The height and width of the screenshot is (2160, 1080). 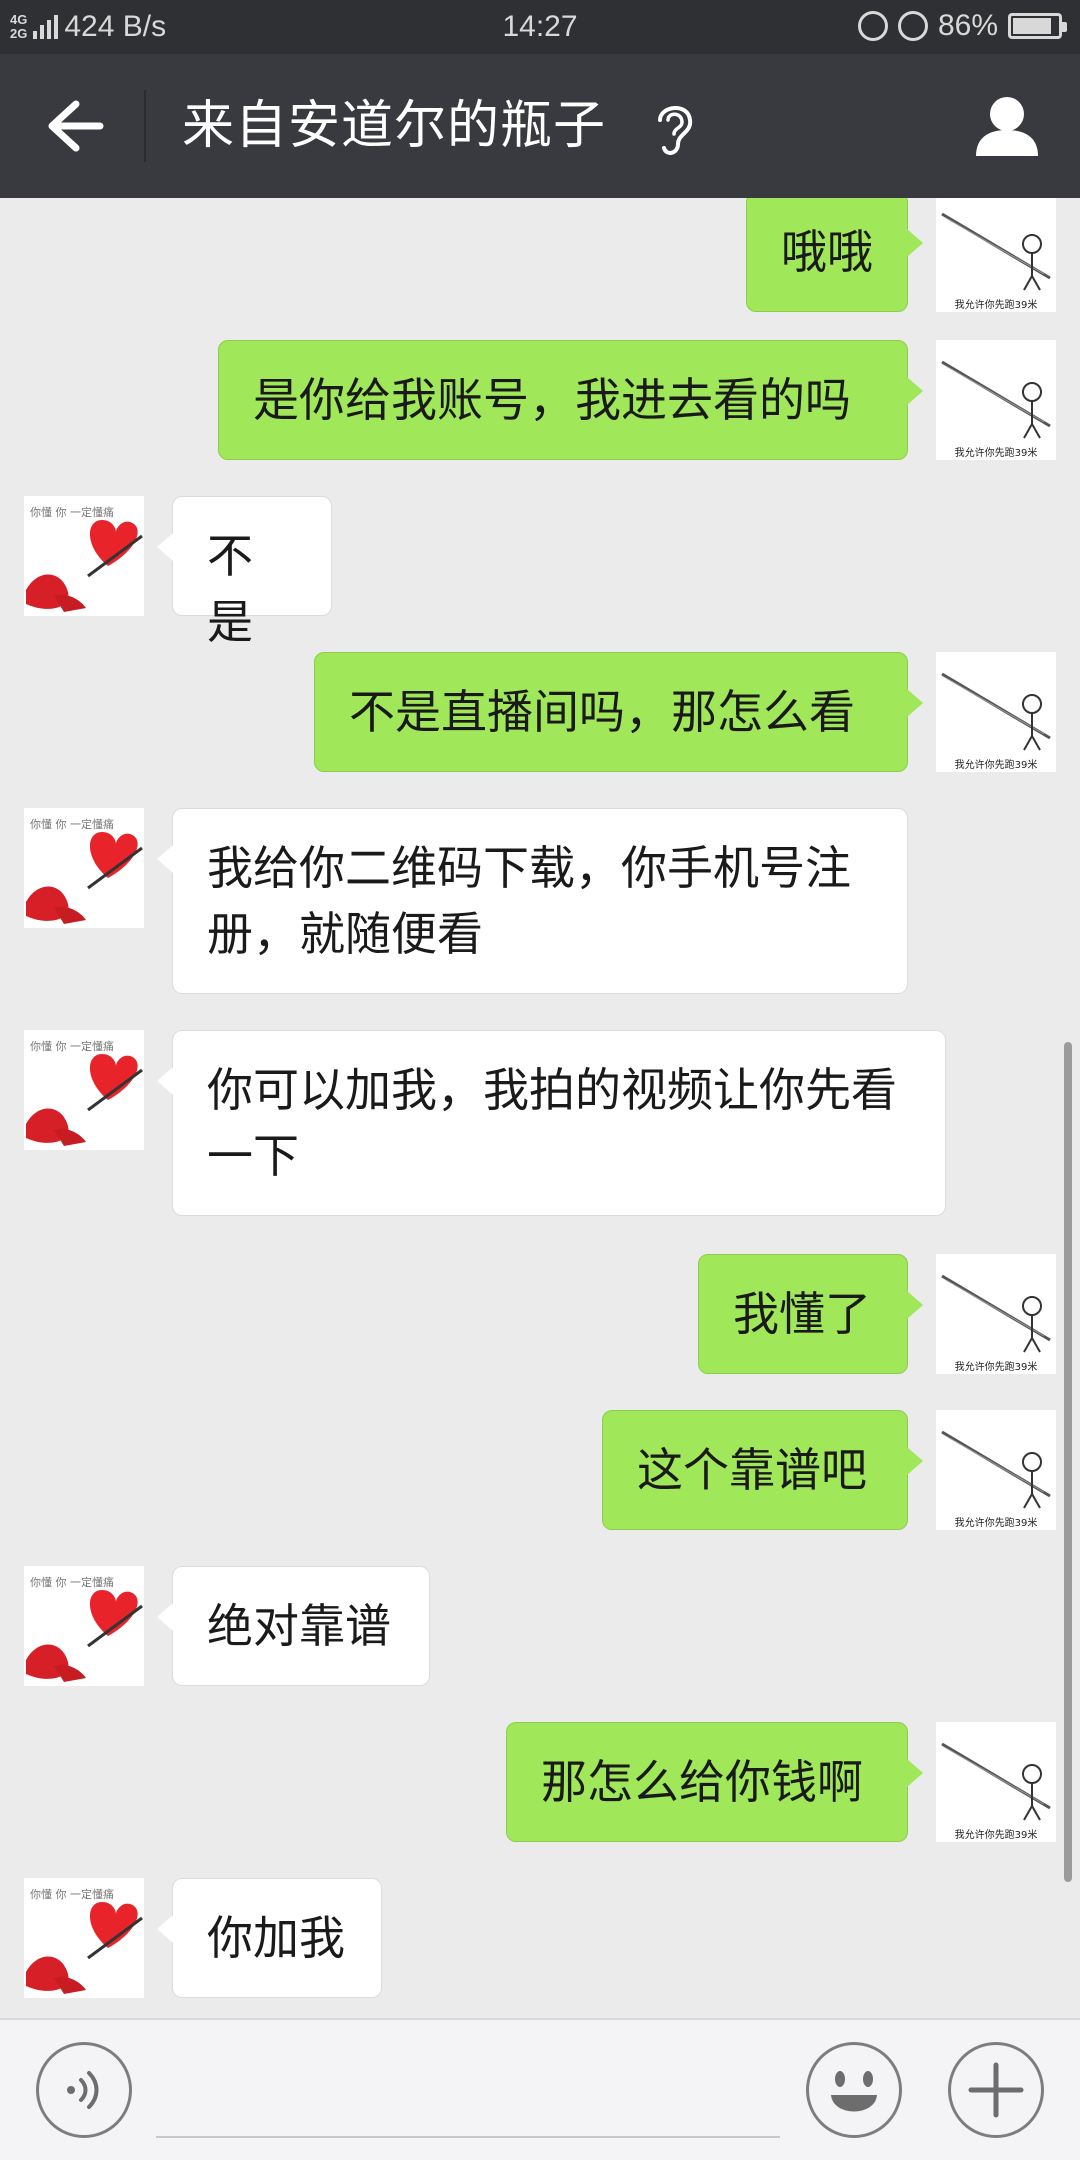 I want to click on back-button, so click(x=73, y=126).